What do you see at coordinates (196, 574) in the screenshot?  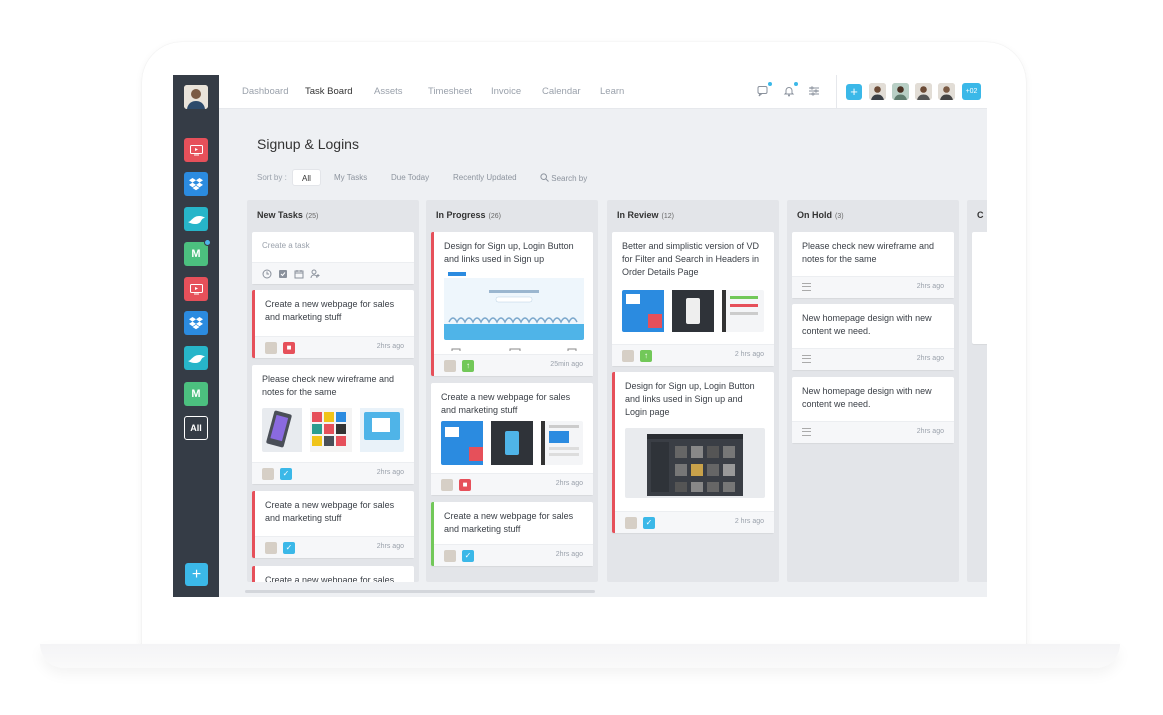 I see `sidebar-add-button: +` at bounding box center [196, 574].